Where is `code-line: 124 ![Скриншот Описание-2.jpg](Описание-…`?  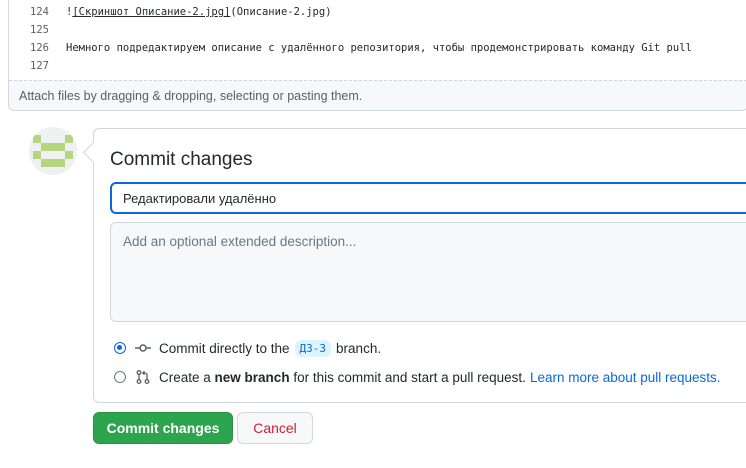 code-line: 124 ![Скриншот Описание-2.jpg](Описание-… is located at coordinates (377, 13).